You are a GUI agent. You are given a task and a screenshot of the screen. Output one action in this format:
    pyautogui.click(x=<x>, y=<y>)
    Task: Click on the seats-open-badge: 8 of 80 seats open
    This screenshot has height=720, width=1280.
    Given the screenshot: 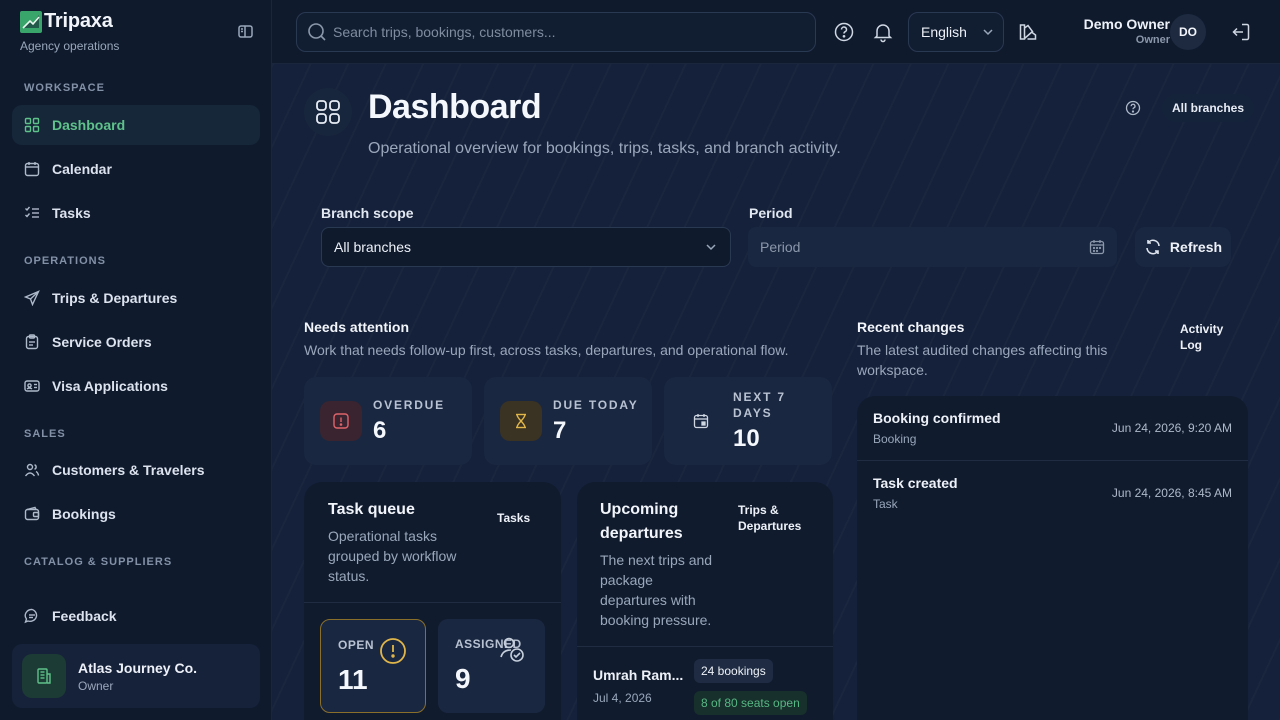 What is the action you would take?
    pyautogui.click(x=750, y=703)
    